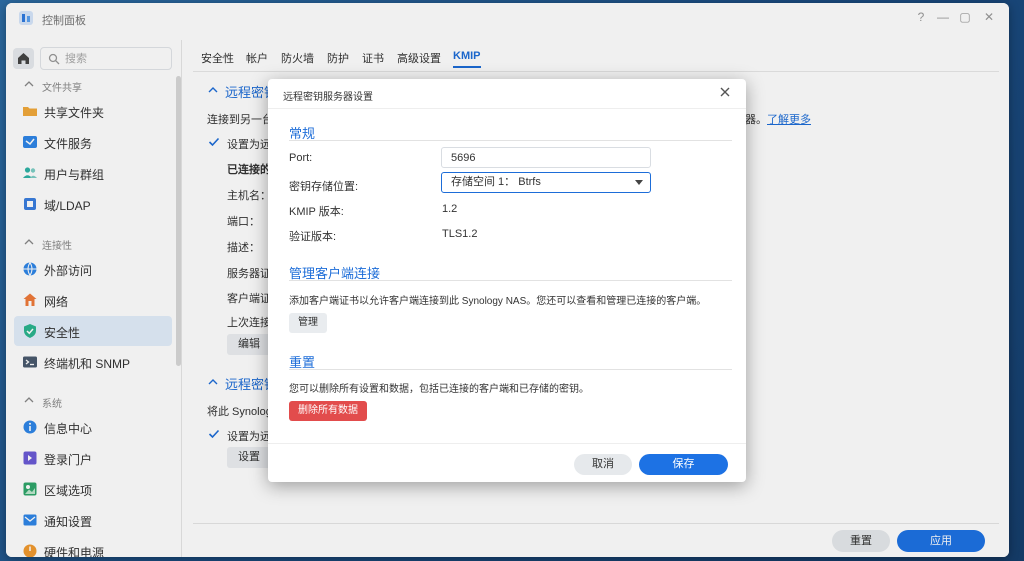  What do you see at coordinates (313, 237) in the screenshot?
I see `verify-version-label: 验证版本:` at bounding box center [313, 237].